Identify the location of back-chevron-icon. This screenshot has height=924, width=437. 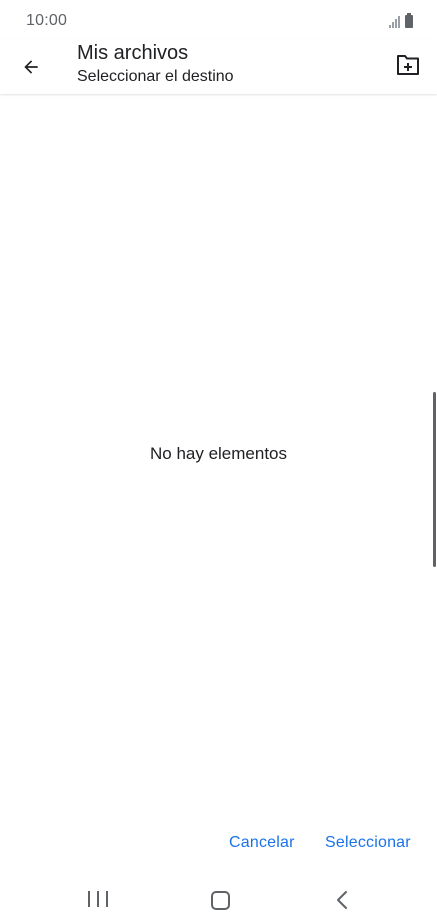
(343, 900).